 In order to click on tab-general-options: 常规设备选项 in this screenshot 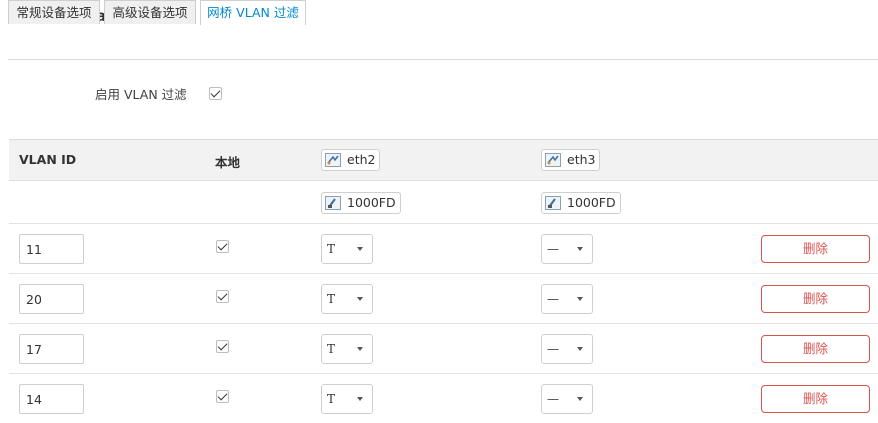, I will do `click(54, 12)`.